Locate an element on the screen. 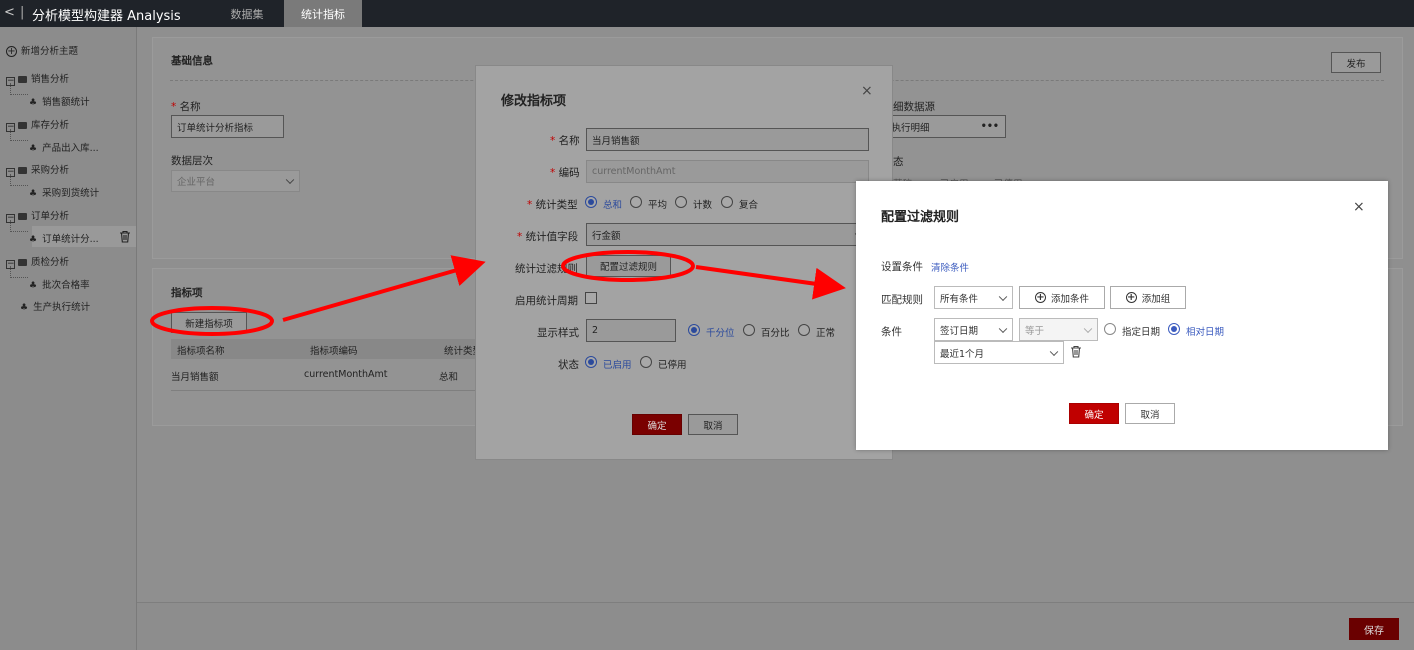  clear-conditions-link: 清除条件 is located at coordinates (950, 267).